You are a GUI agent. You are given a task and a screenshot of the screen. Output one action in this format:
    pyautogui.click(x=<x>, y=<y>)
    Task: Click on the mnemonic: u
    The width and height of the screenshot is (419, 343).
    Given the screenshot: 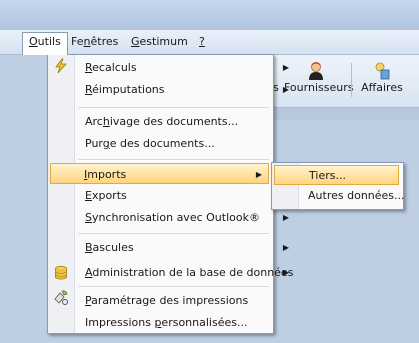 What is the action you would take?
    pyautogui.click(x=319, y=195)
    